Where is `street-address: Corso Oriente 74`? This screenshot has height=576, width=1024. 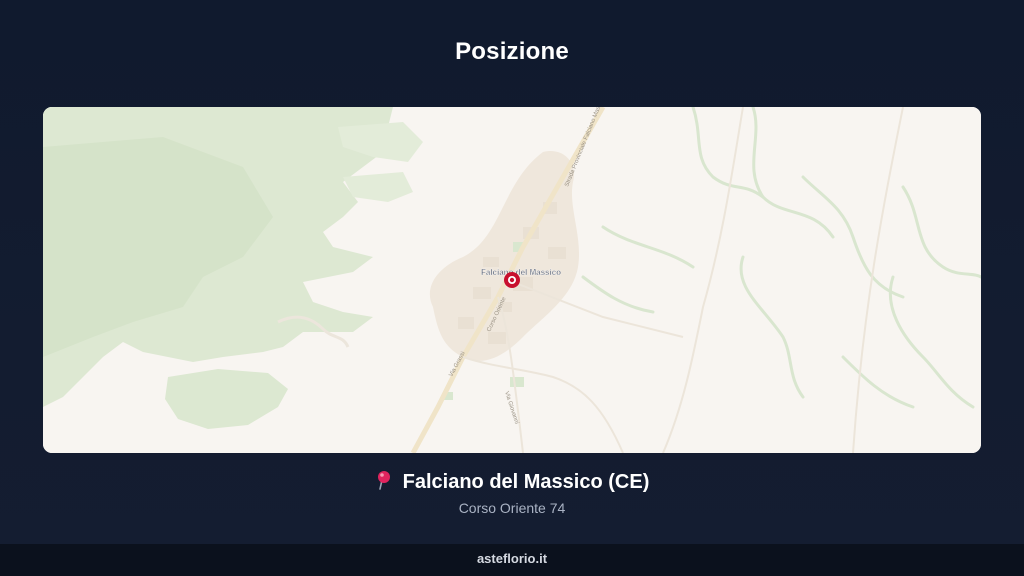 street-address: Corso Oriente 74 is located at coordinates (512, 508).